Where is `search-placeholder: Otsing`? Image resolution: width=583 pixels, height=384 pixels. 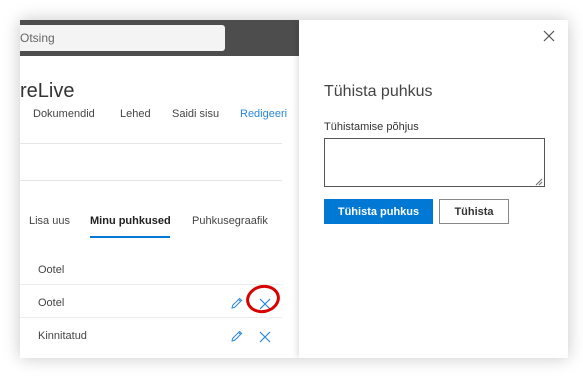
search-placeholder: Otsing is located at coordinates (37, 38).